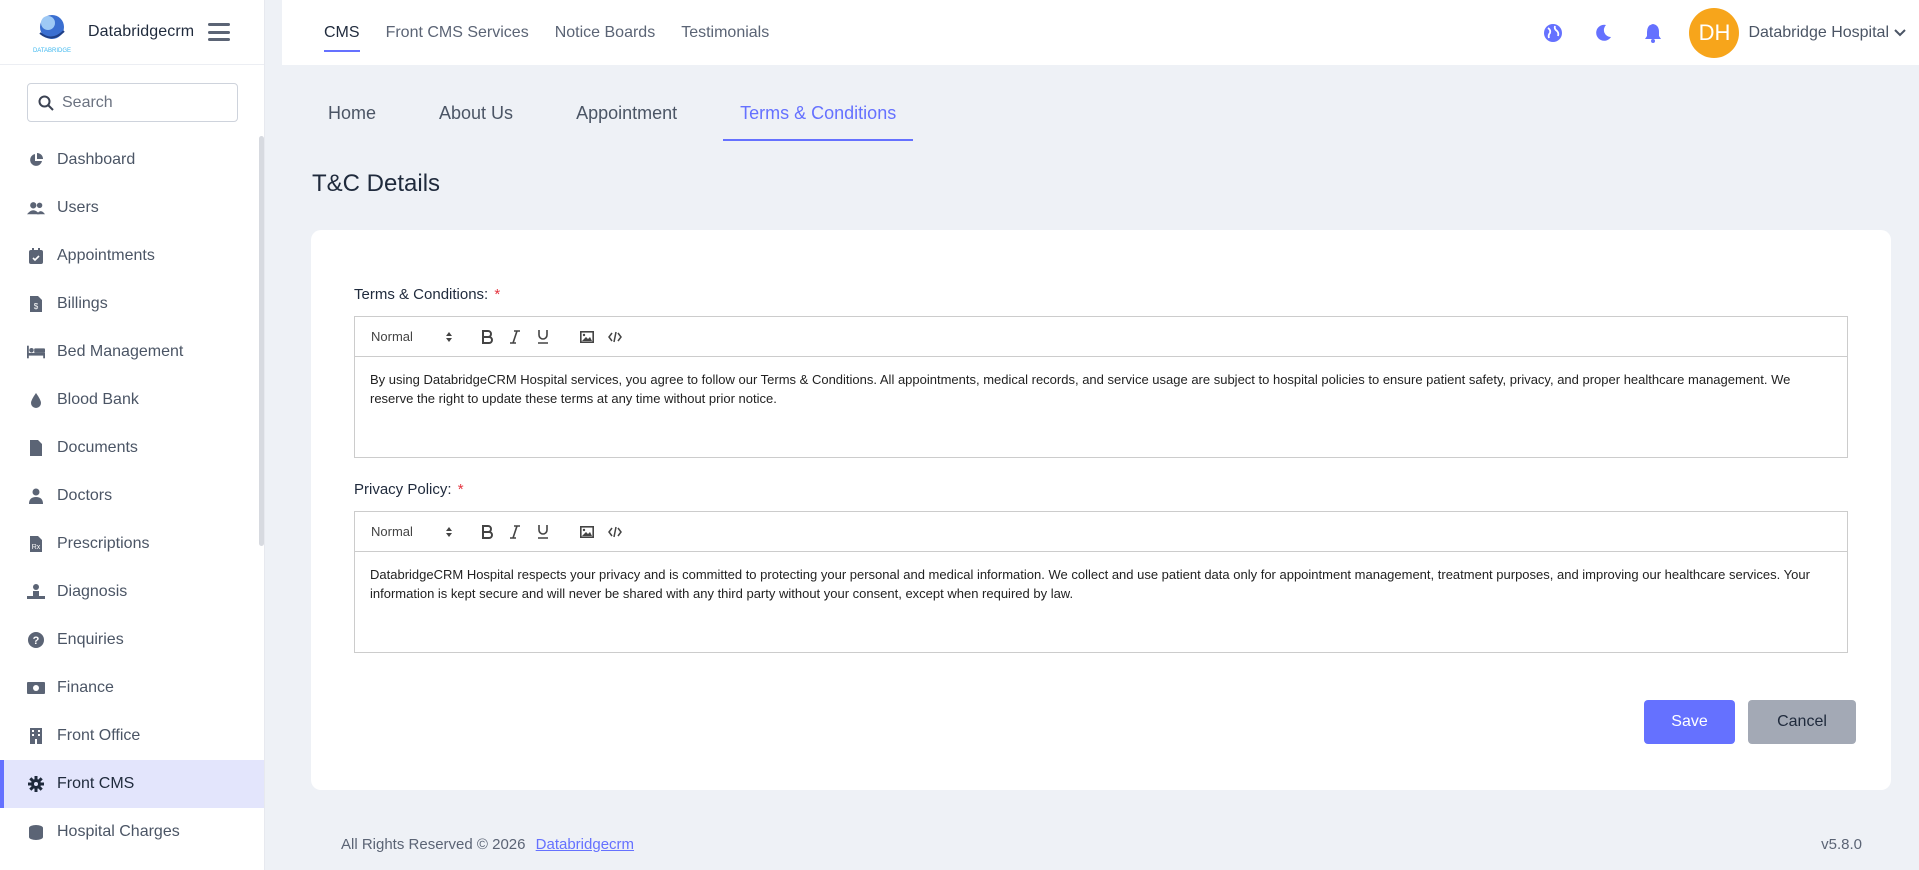 This screenshot has width=1919, height=870. Describe the element at coordinates (36, 352) in the screenshot. I see `bed-icon` at that location.